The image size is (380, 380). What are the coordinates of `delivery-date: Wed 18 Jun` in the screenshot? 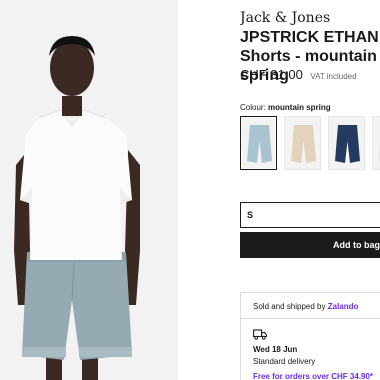 It's located at (275, 349).